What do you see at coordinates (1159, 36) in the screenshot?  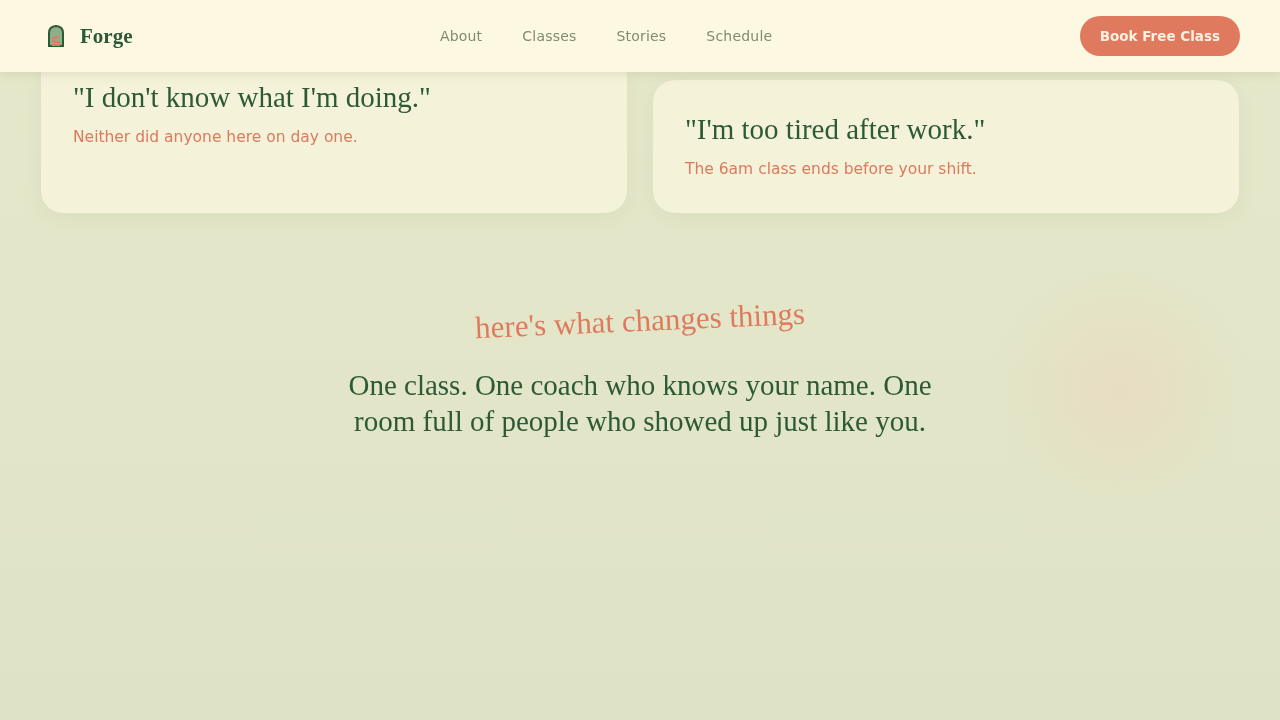 I see `book-class-button: Book Free Class` at bounding box center [1159, 36].